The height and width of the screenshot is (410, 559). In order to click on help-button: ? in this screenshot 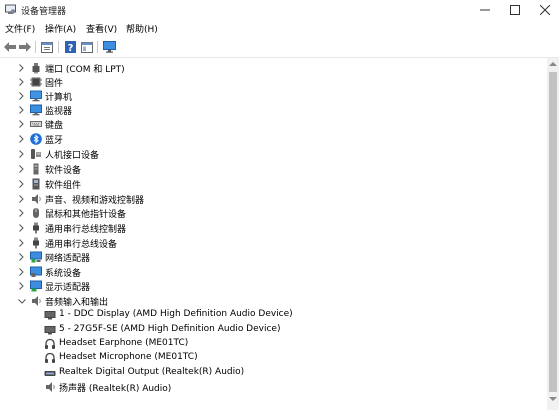, I will do `click(70, 47)`.